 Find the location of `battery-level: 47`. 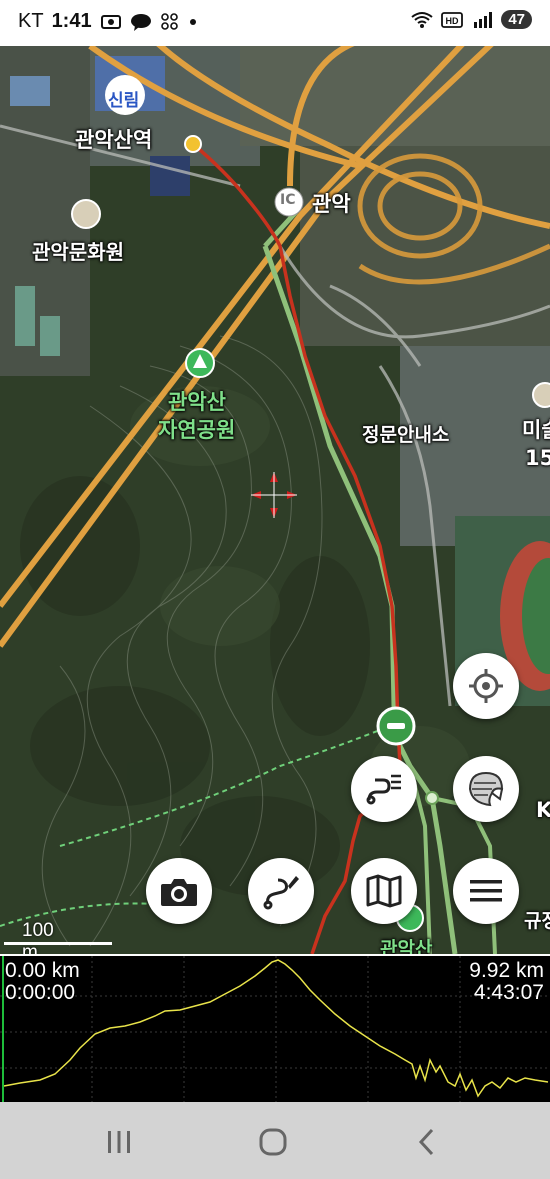

battery-level: 47 is located at coordinates (516, 19).